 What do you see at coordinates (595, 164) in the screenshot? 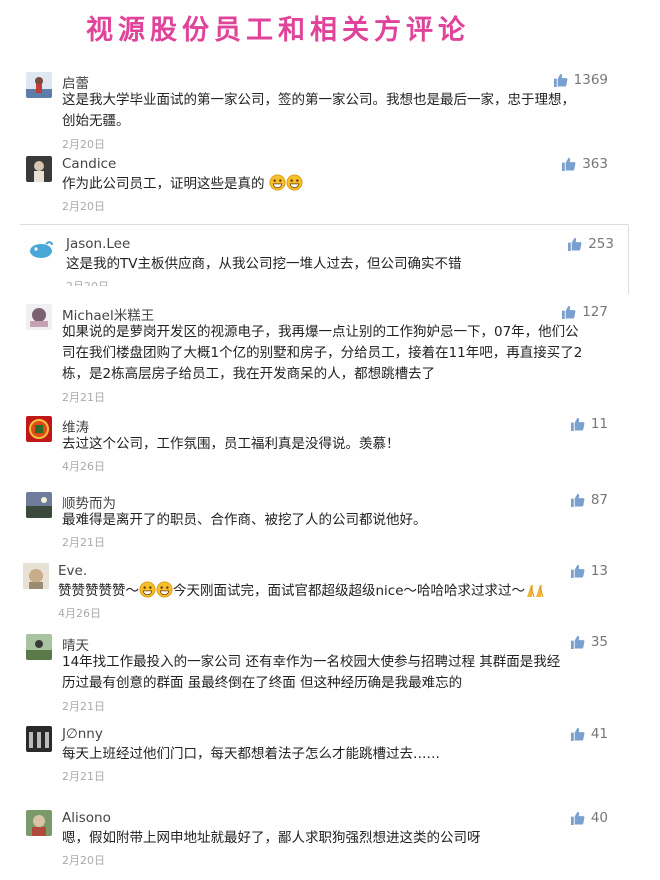
I see `like-count: 363` at bounding box center [595, 164].